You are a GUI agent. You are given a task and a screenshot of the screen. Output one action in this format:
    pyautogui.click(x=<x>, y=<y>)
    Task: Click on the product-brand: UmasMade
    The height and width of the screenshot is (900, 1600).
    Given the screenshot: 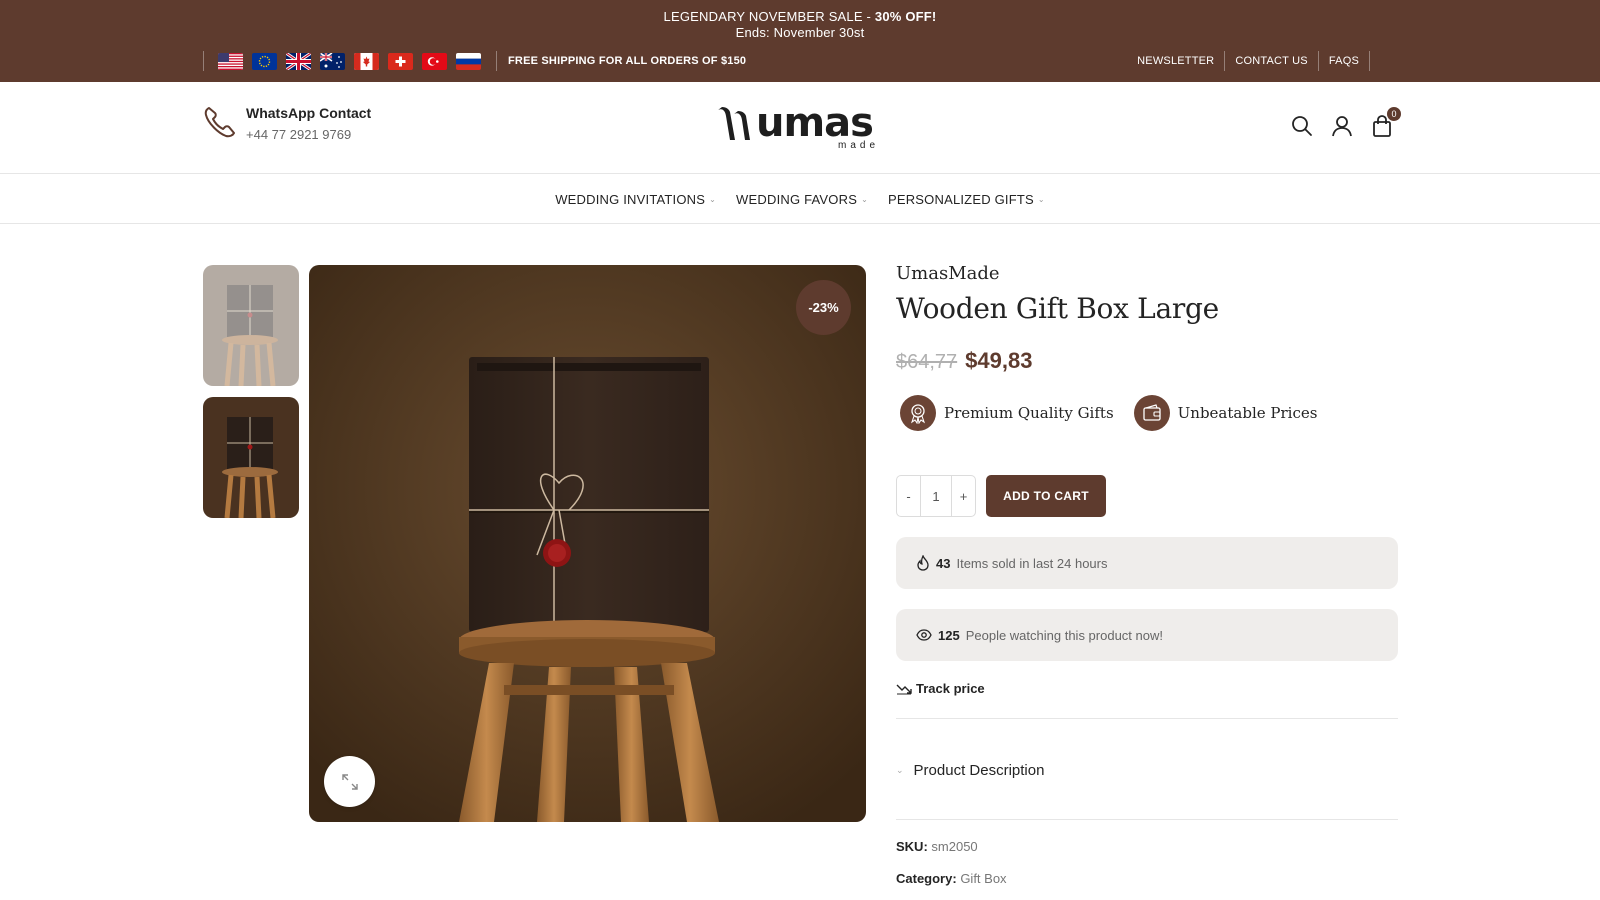 What is the action you would take?
    pyautogui.click(x=948, y=273)
    